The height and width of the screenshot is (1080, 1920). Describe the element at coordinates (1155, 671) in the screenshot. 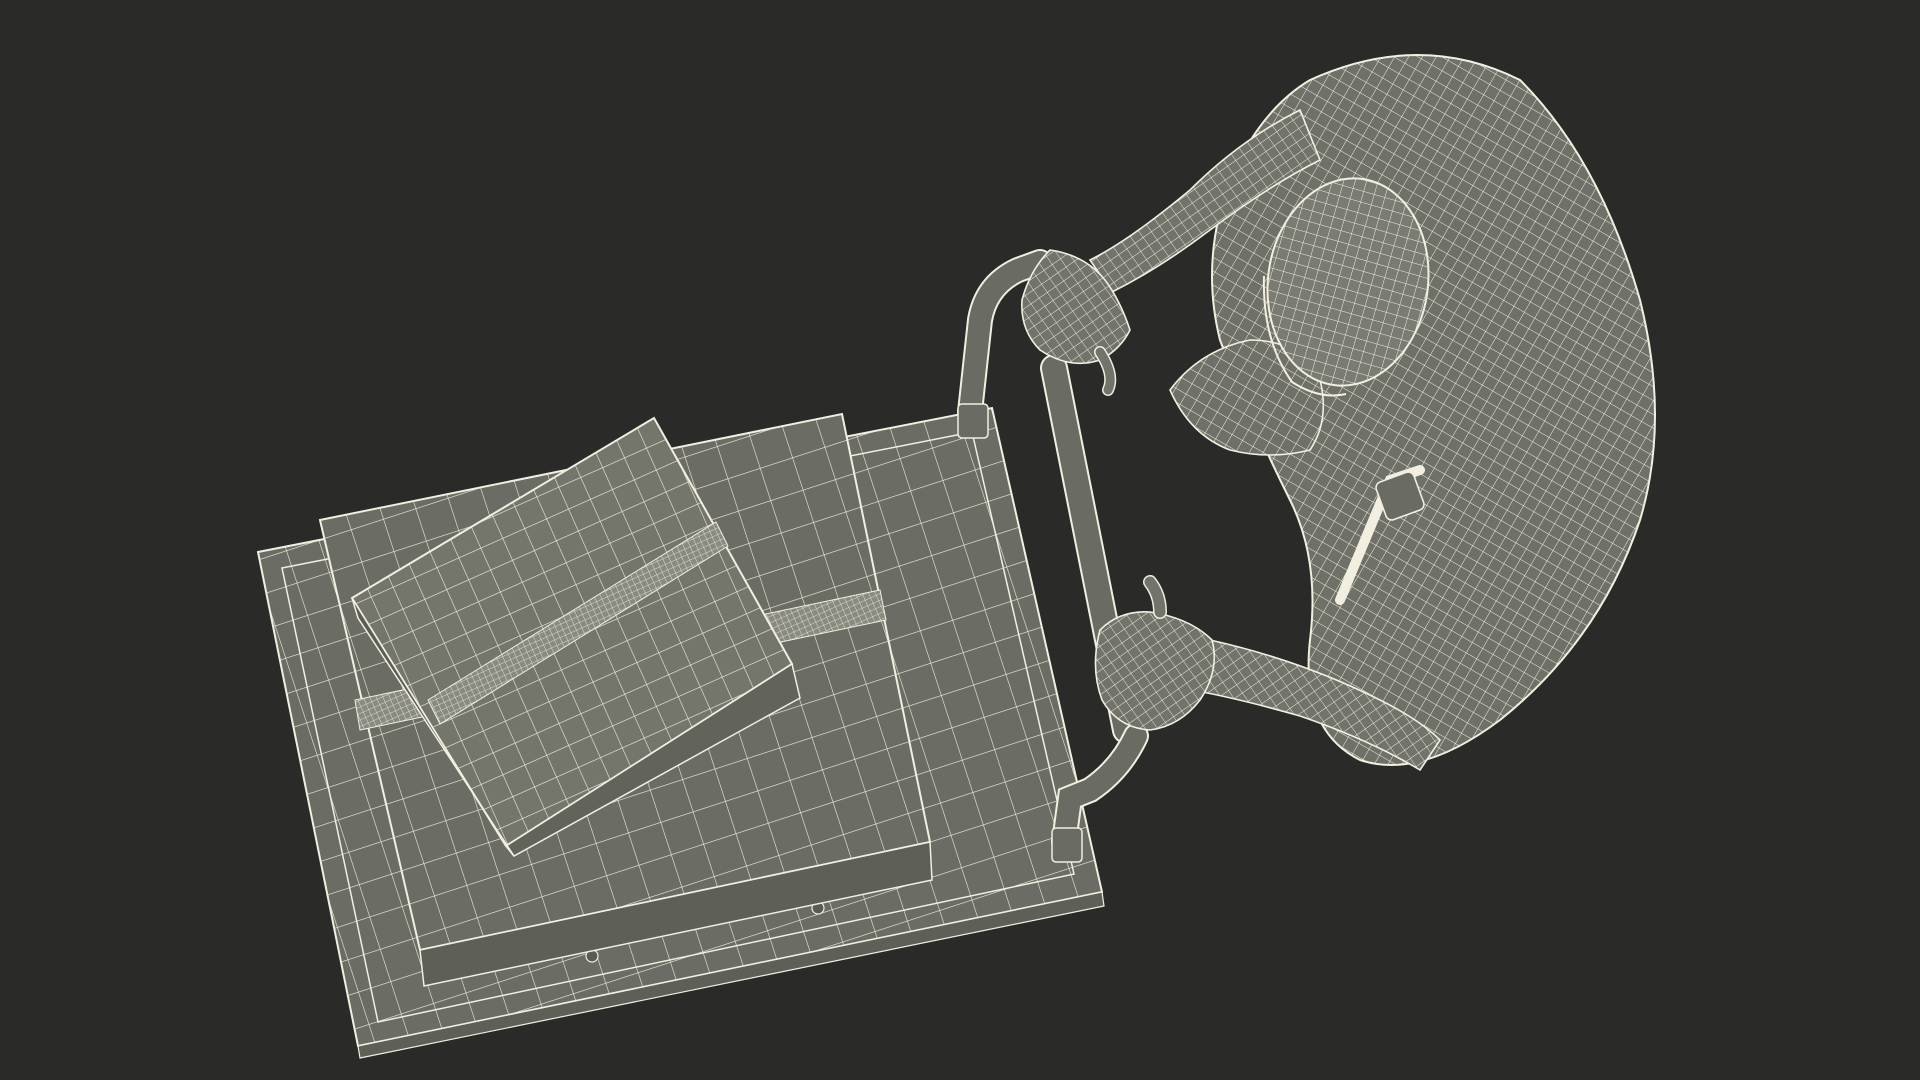

I see `worker-hand-lower` at that location.